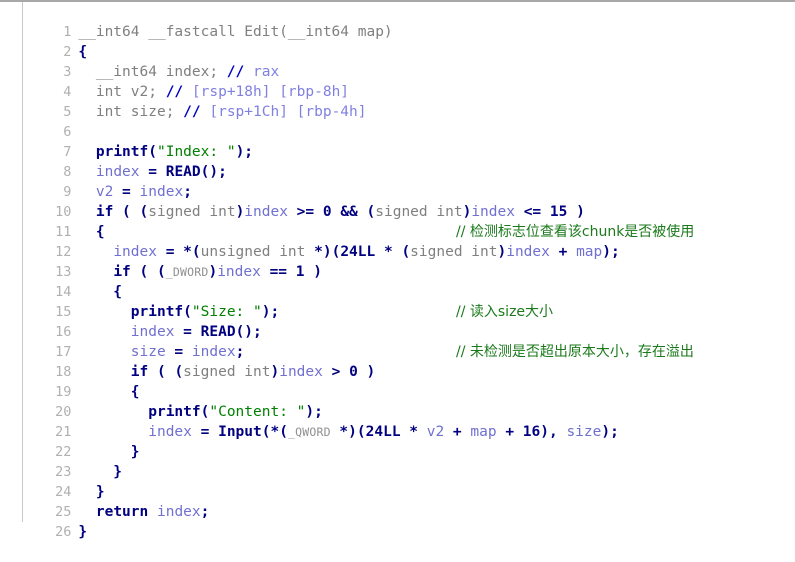  Describe the element at coordinates (397, 61) in the screenshot. I see `code-line: 3 __int64 index; // rax` at that location.